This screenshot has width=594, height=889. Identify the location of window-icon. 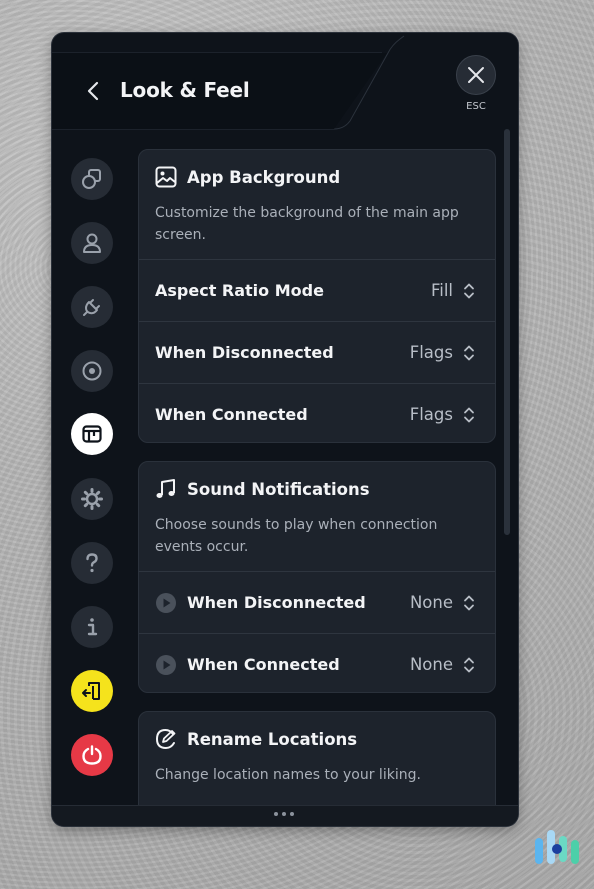
(92, 434).